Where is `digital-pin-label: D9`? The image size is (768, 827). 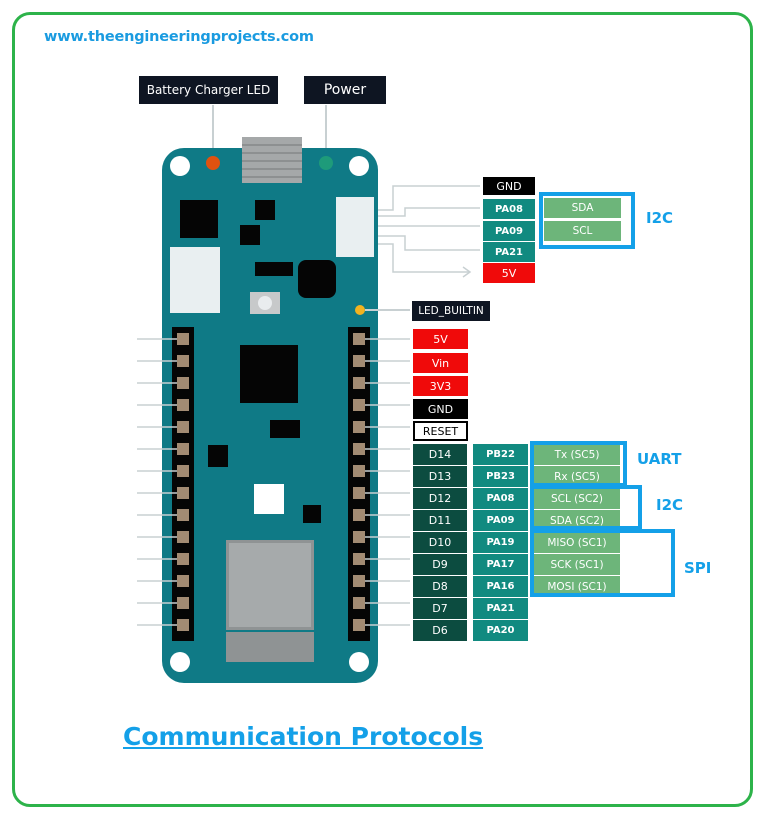
digital-pin-label: D9 is located at coordinates (440, 564).